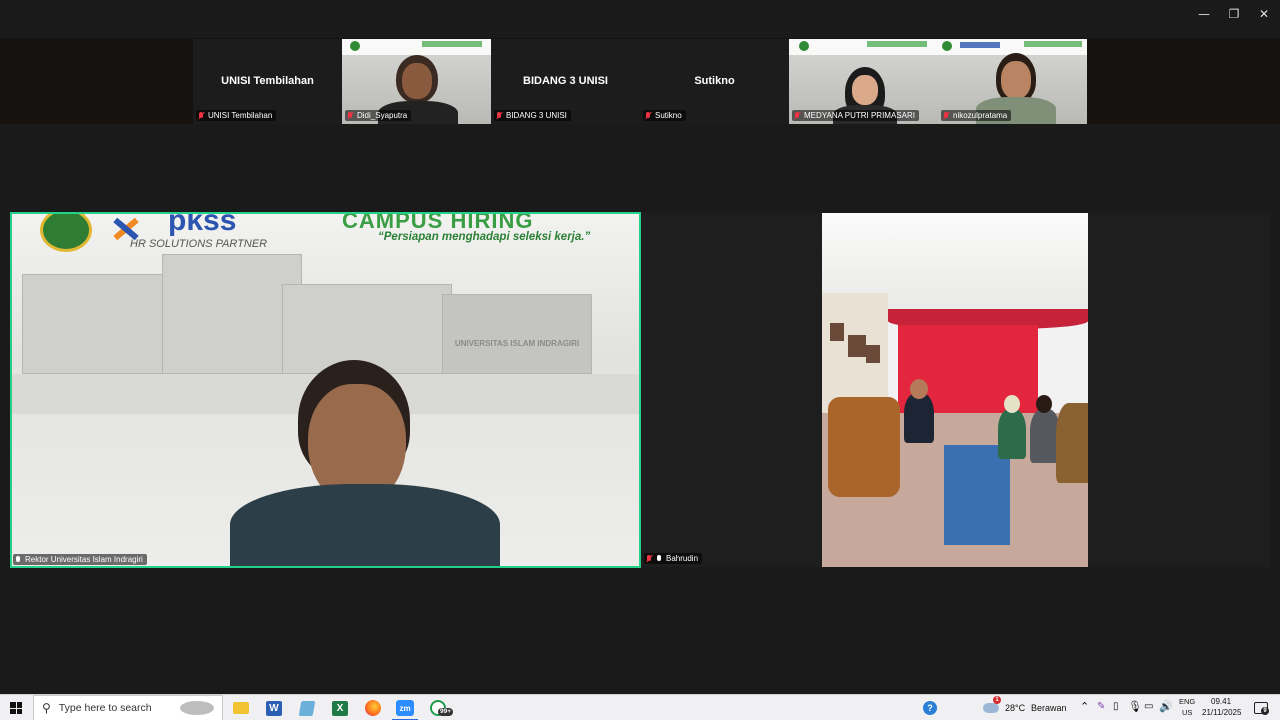  I want to click on speaker-body, so click(365, 525).